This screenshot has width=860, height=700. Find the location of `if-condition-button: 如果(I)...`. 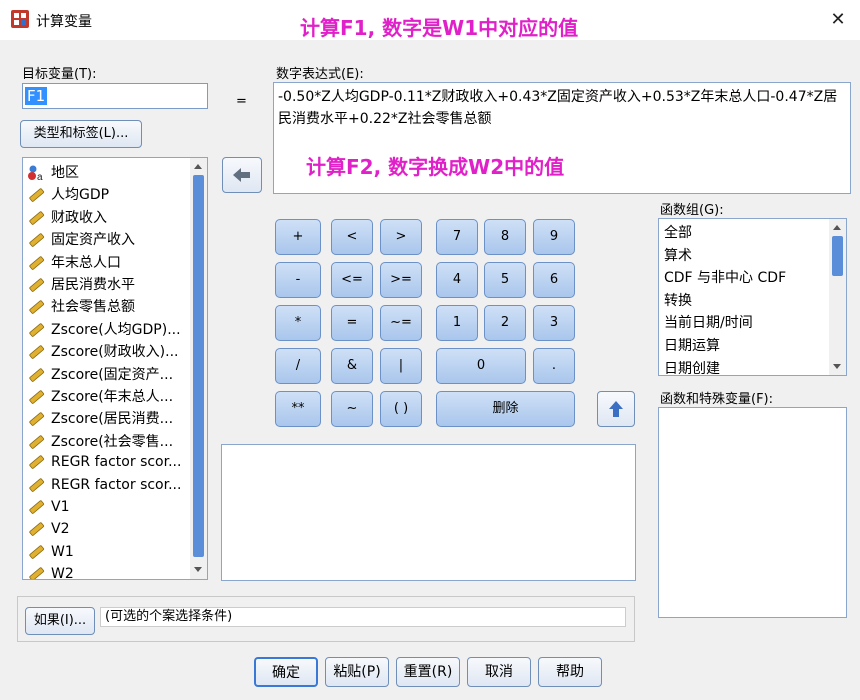

if-condition-button: 如果(I)... is located at coordinates (60, 621).